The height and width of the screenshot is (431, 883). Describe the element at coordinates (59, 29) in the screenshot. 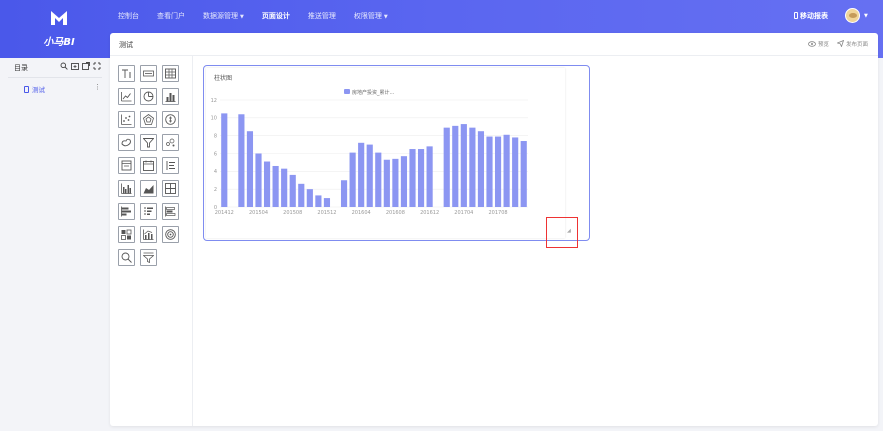

I see `app-logo: 小马BI` at that location.